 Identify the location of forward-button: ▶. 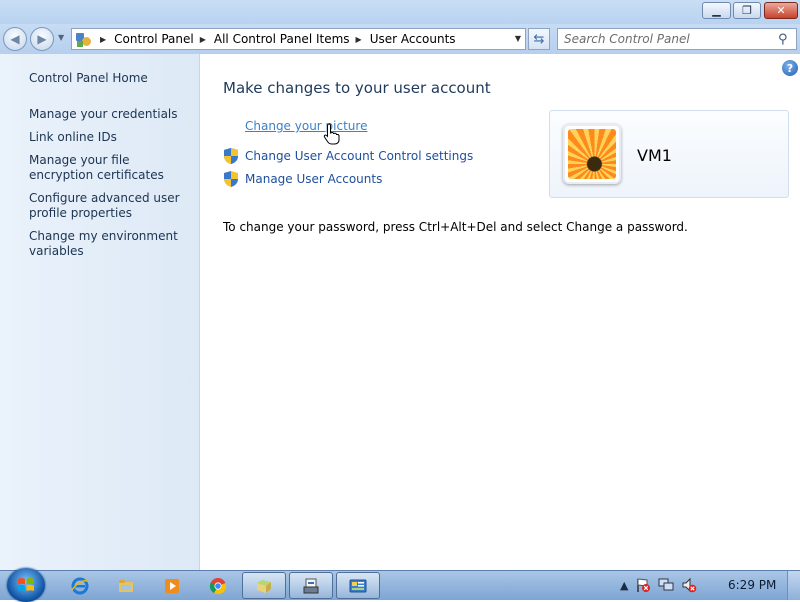
(42, 39).